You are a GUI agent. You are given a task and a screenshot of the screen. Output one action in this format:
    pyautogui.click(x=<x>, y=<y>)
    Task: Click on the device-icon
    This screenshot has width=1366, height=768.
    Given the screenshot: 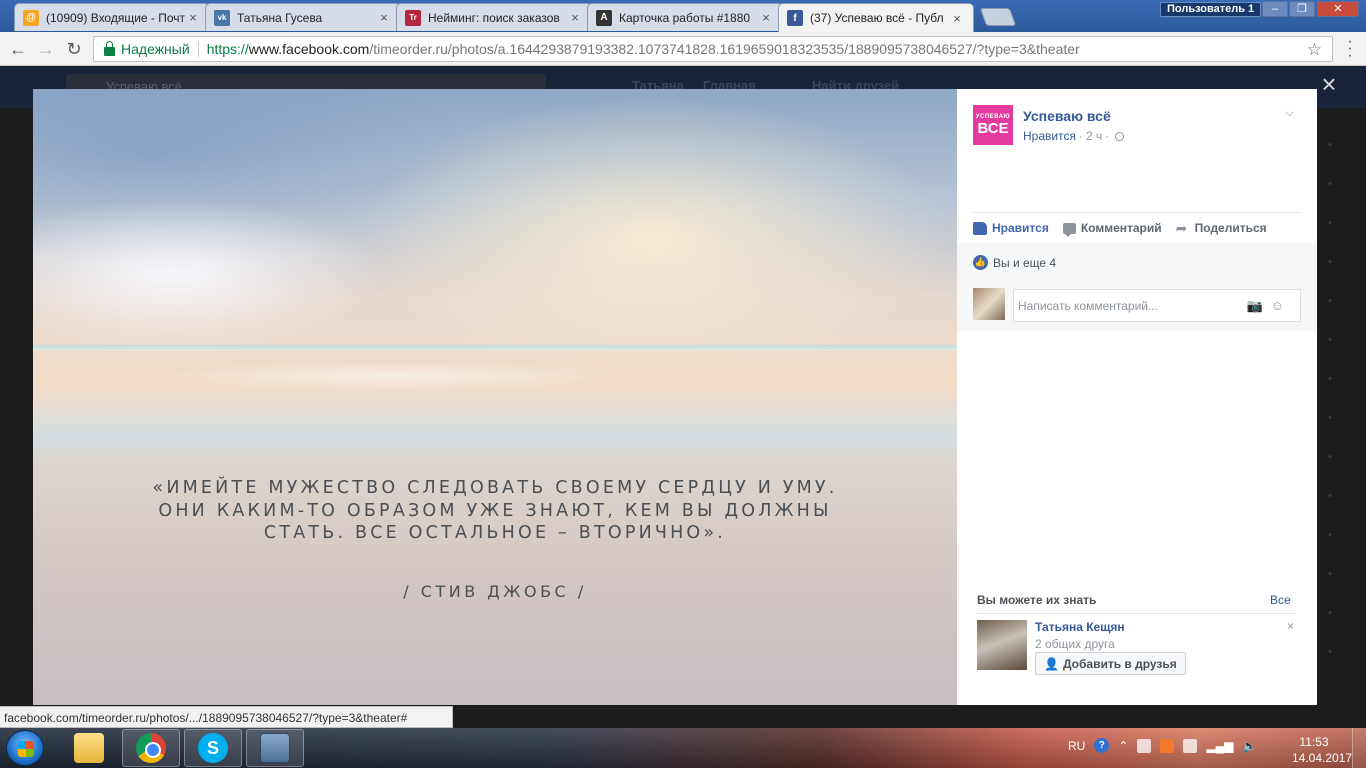 What is the action you would take?
    pyautogui.click(x=1190, y=745)
    